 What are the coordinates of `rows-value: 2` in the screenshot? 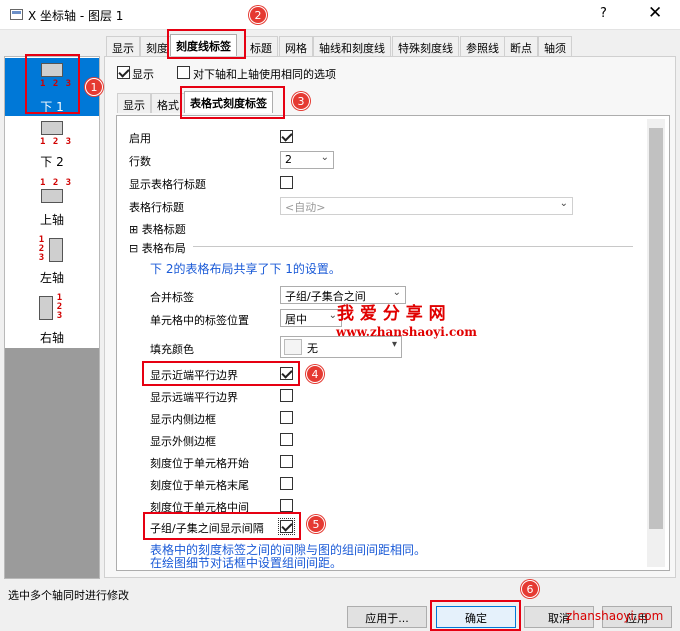 It's located at (288, 159).